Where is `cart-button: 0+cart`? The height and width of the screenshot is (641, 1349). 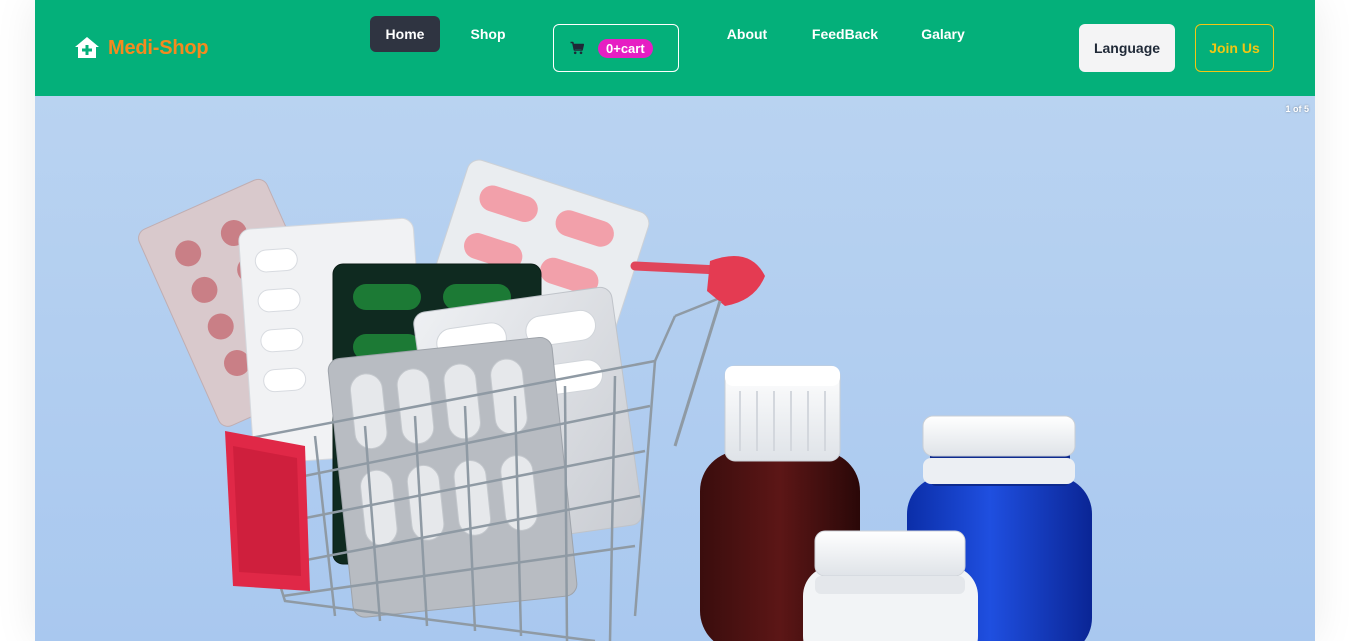 cart-button: 0+cart is located at coordinates (616, 48).